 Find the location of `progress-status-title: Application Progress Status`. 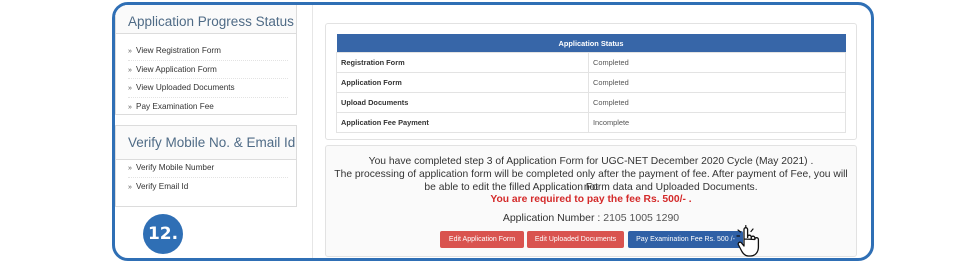

progress-status-title: Application Progress Status is located at coordinates (206, 19).